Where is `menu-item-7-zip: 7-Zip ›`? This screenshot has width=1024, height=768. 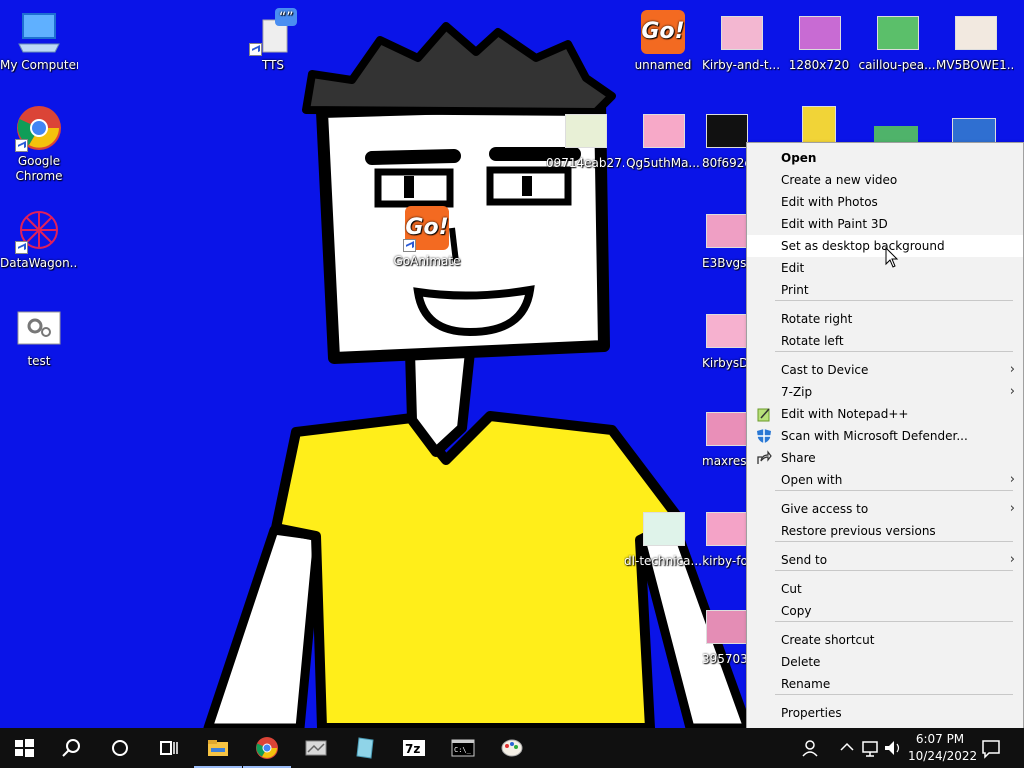
menu-item-7-zip: 7-Zip › is located at coordinates (885, 392).